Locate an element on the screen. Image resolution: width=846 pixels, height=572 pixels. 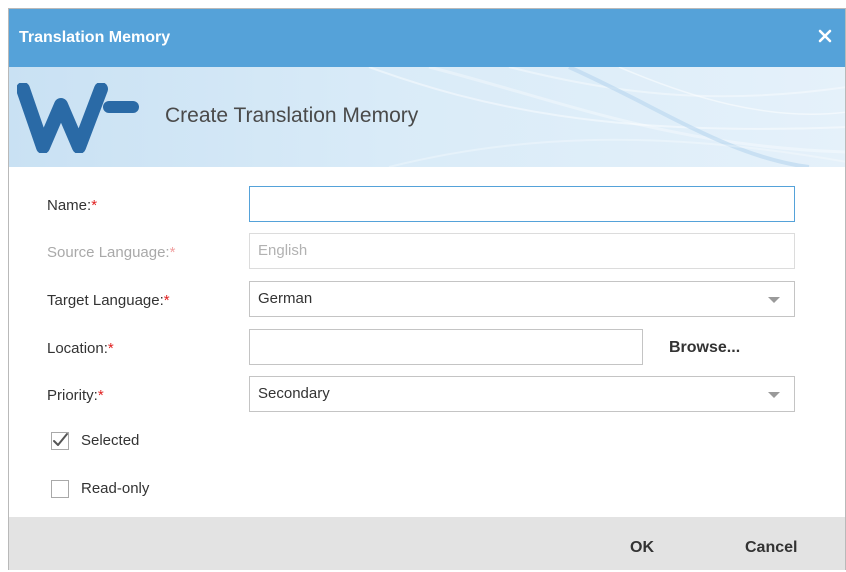
ok-button: OK is located at coordinates (642, 548).